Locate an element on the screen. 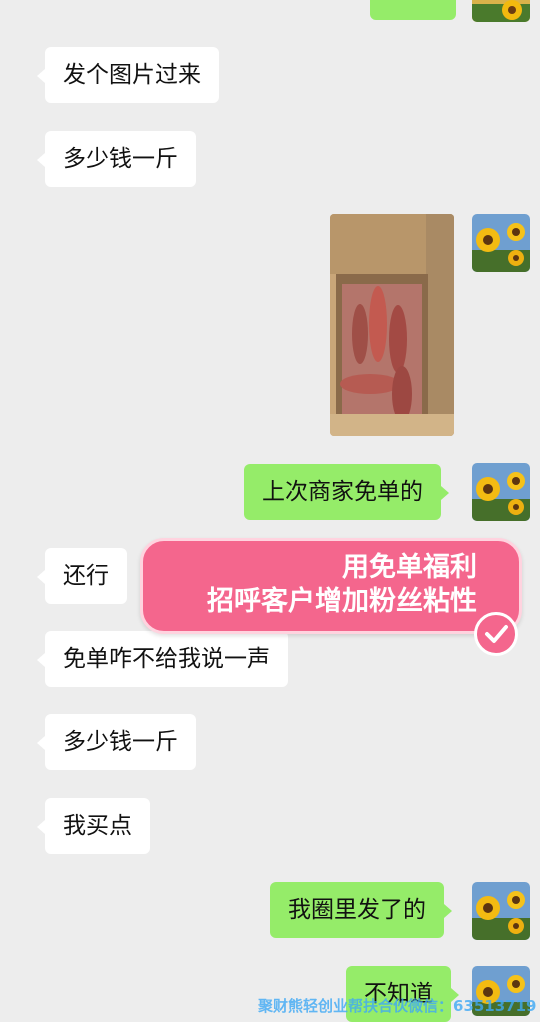 The height and width of the screenshot is (1022, 540). message-text: 上次商家免单的 is located at coordinates (342, 492).